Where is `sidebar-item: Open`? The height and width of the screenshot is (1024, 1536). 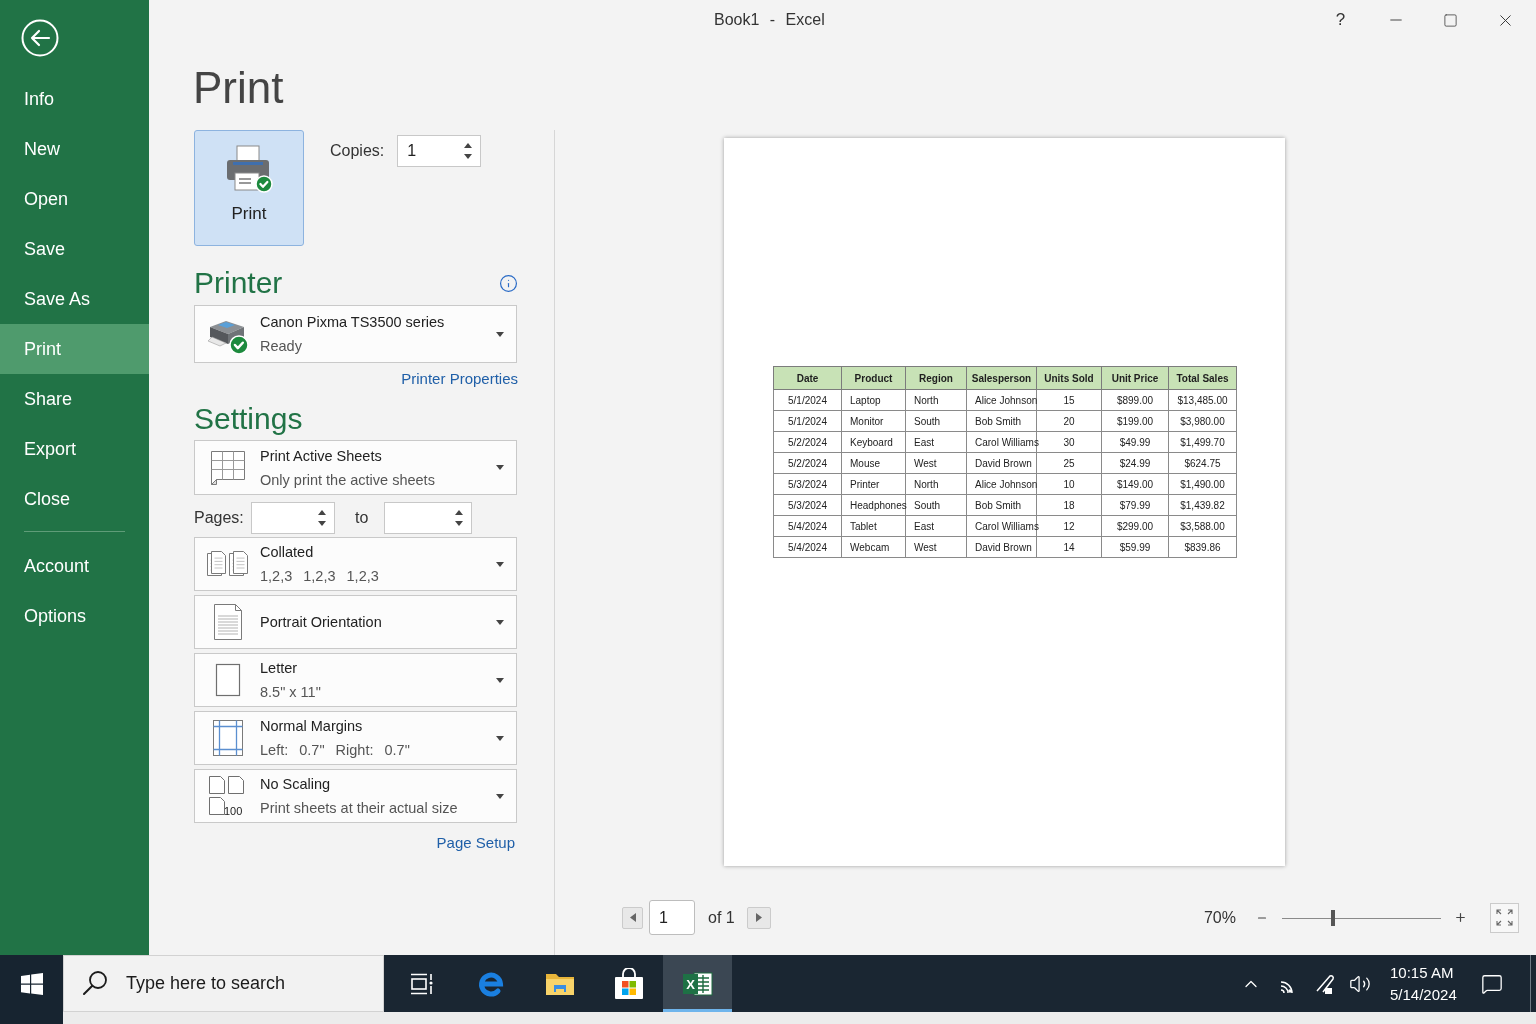
sidebar-item: Open is located at coordinates (74, 199).